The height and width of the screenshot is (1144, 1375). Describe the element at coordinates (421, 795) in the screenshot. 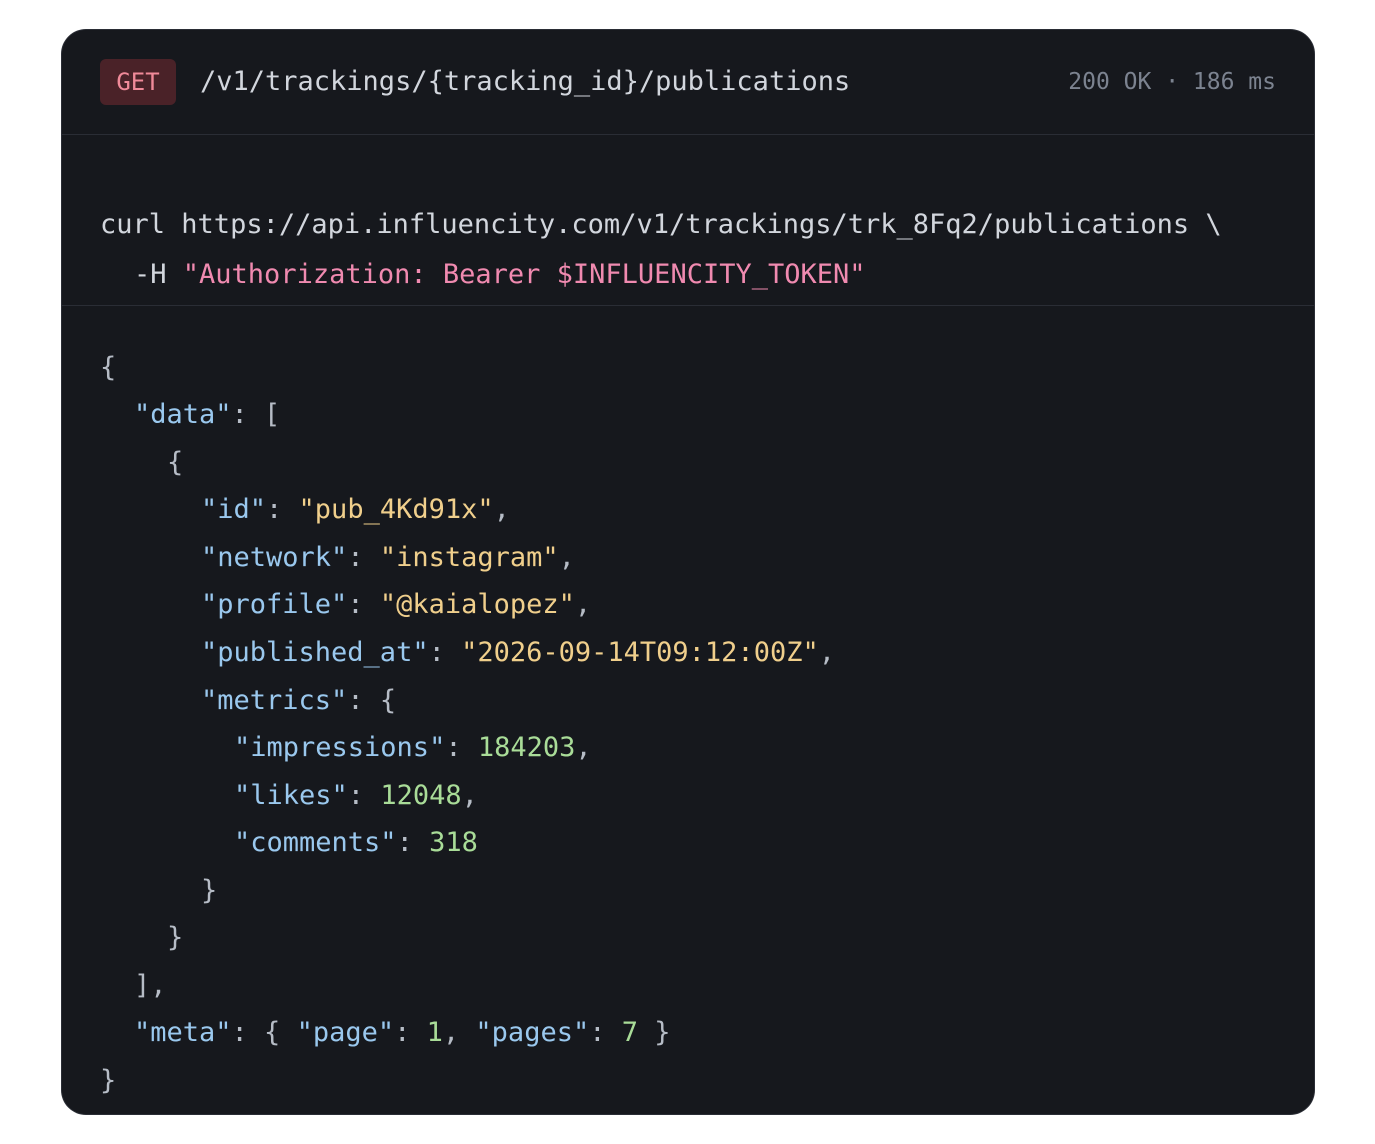

I see `likes-value: 12048` at that location.